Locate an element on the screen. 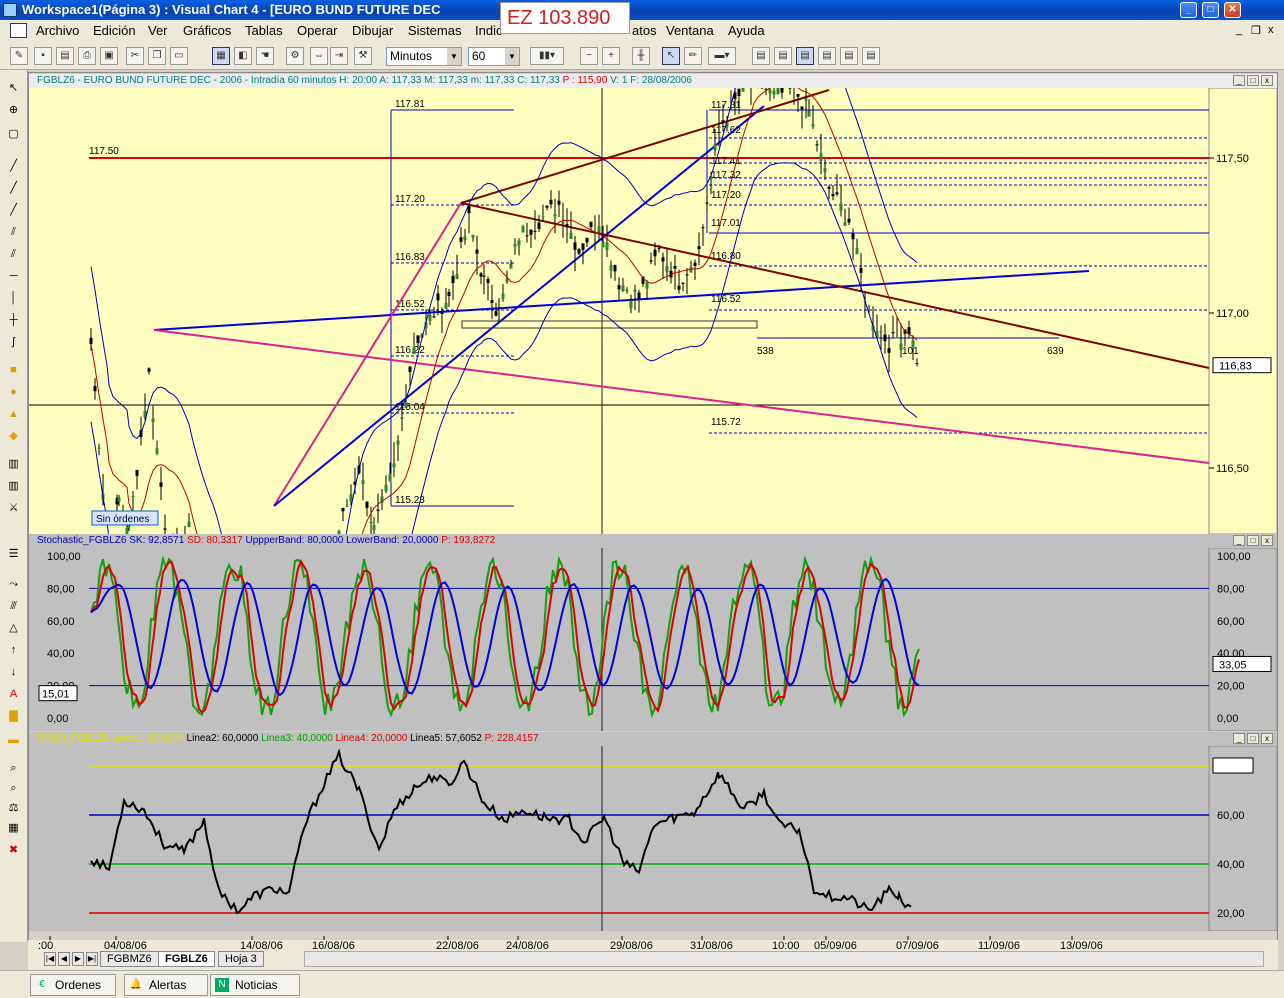 The width and height of the screenshot is (1284, 998). stoch-close-button: x is located at coordinates (1267, 540).